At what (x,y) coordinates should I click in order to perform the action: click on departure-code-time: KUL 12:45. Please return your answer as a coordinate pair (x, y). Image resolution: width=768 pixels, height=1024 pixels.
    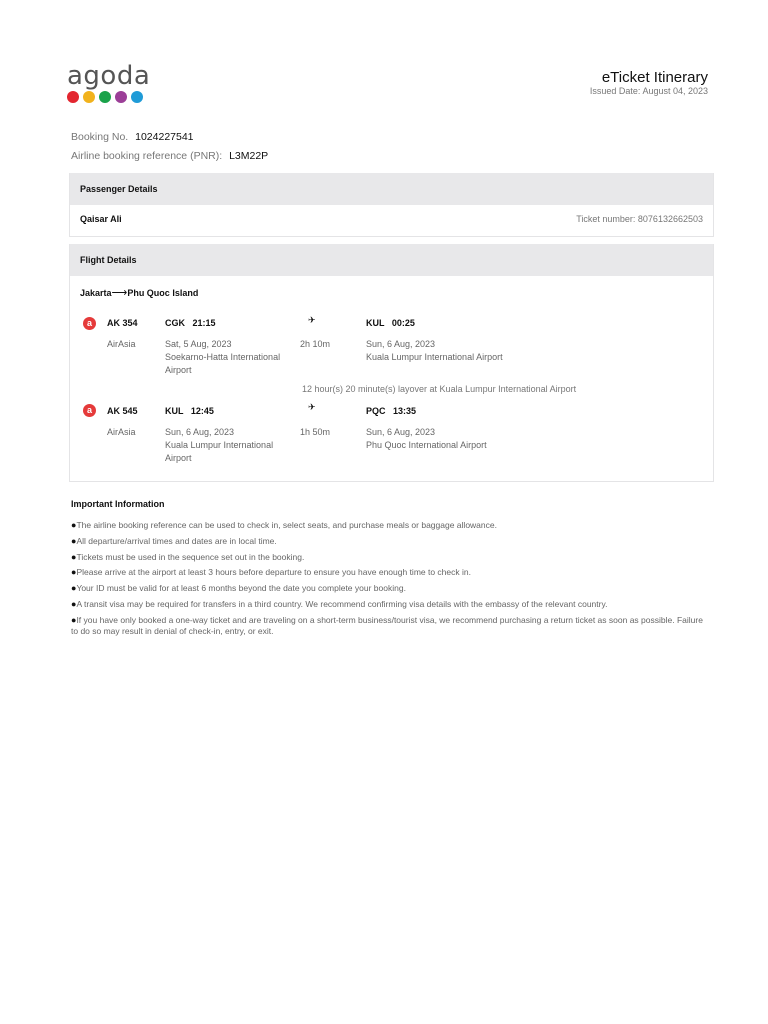
    Looking at the image, I should click on (189, 411).